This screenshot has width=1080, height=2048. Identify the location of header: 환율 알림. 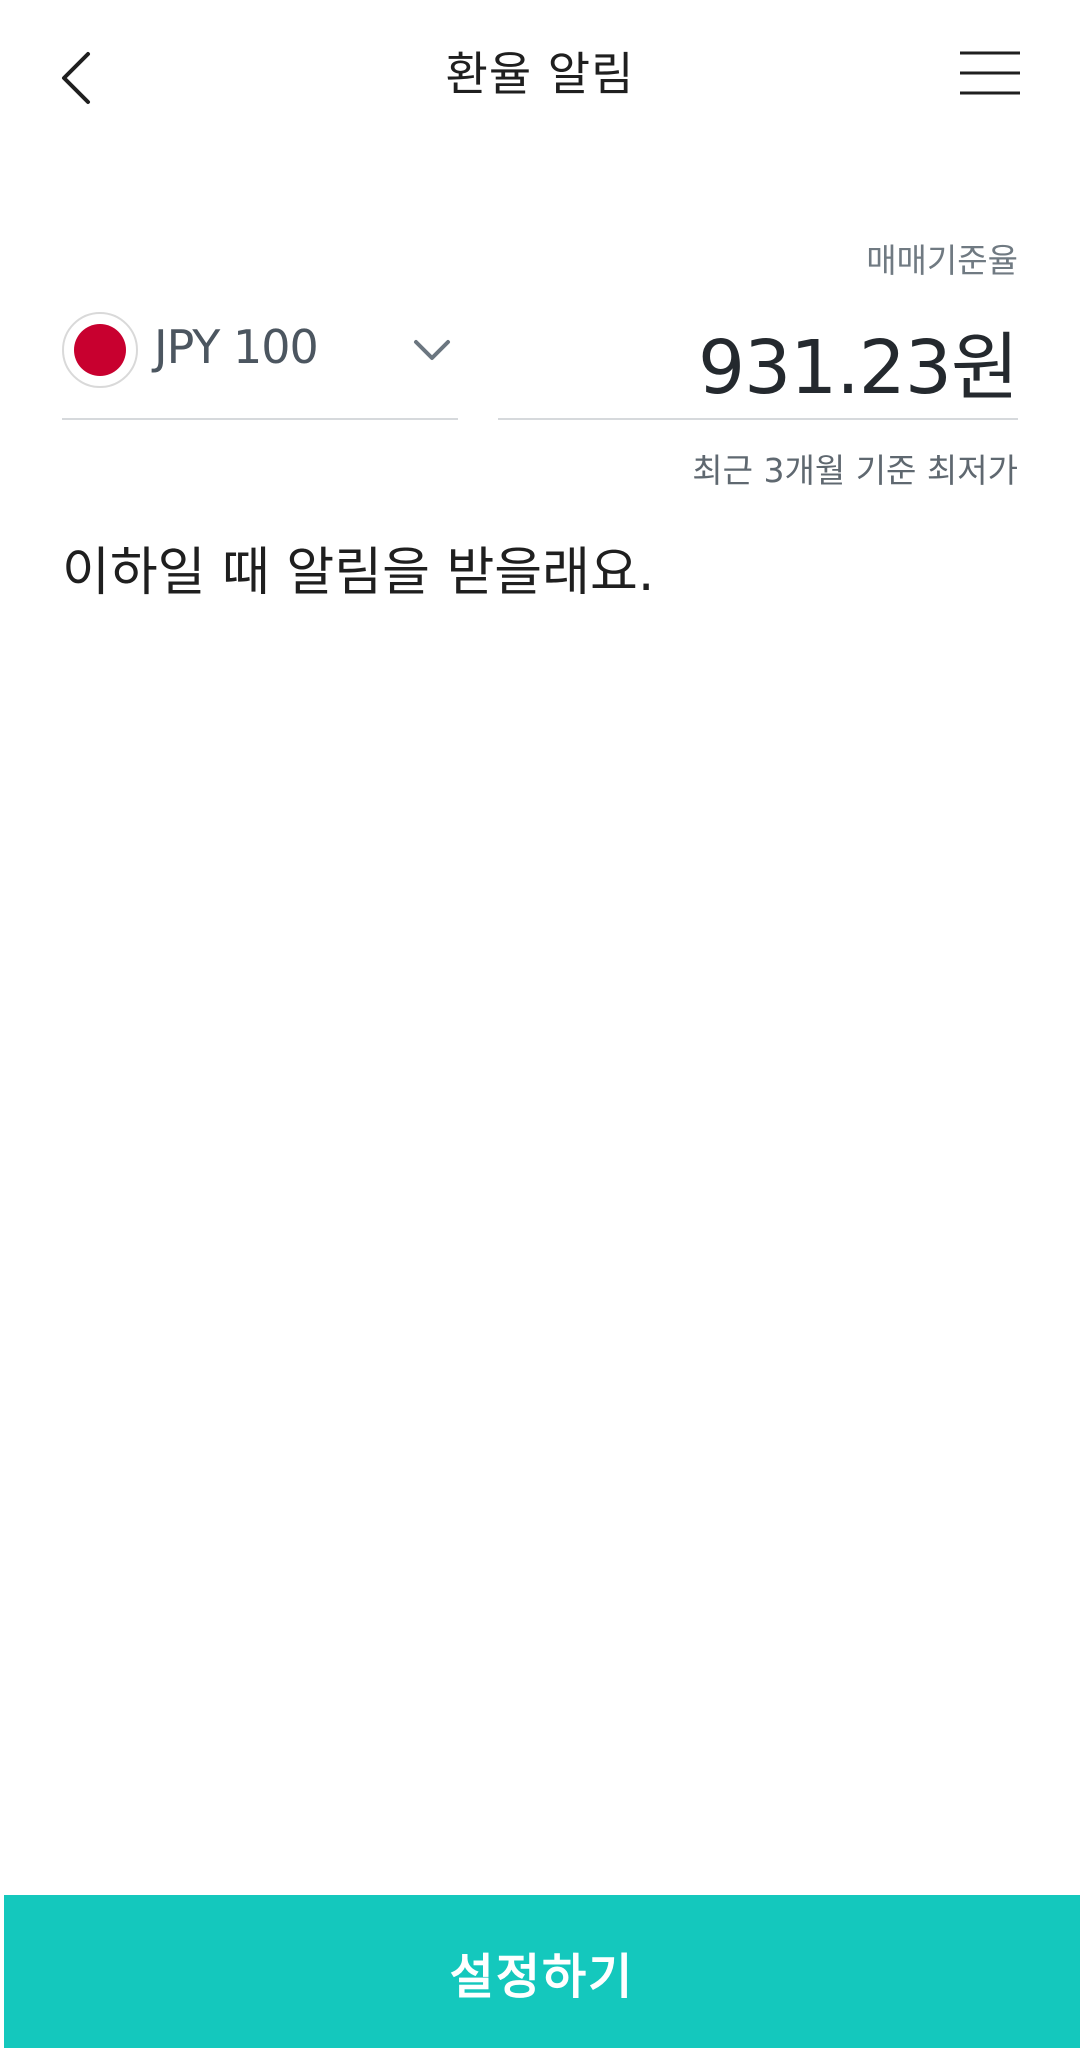
(540, 75).